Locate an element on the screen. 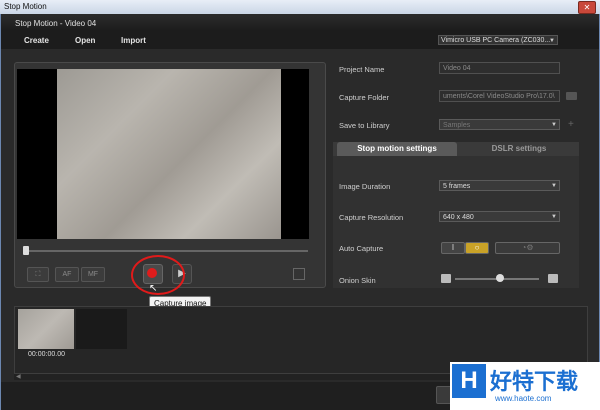 This screenshot has height=410, width=600. capture-resolution-label: Capture Resolution is located at coordinates (371, 217).